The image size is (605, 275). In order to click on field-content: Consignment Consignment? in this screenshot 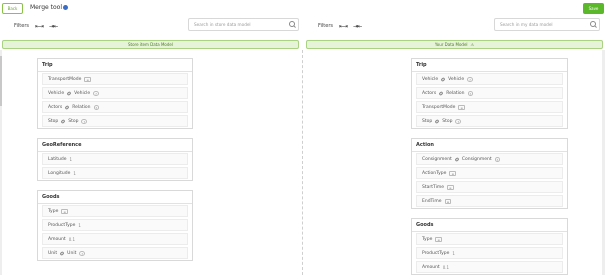, I will do `click(461, 159)`.